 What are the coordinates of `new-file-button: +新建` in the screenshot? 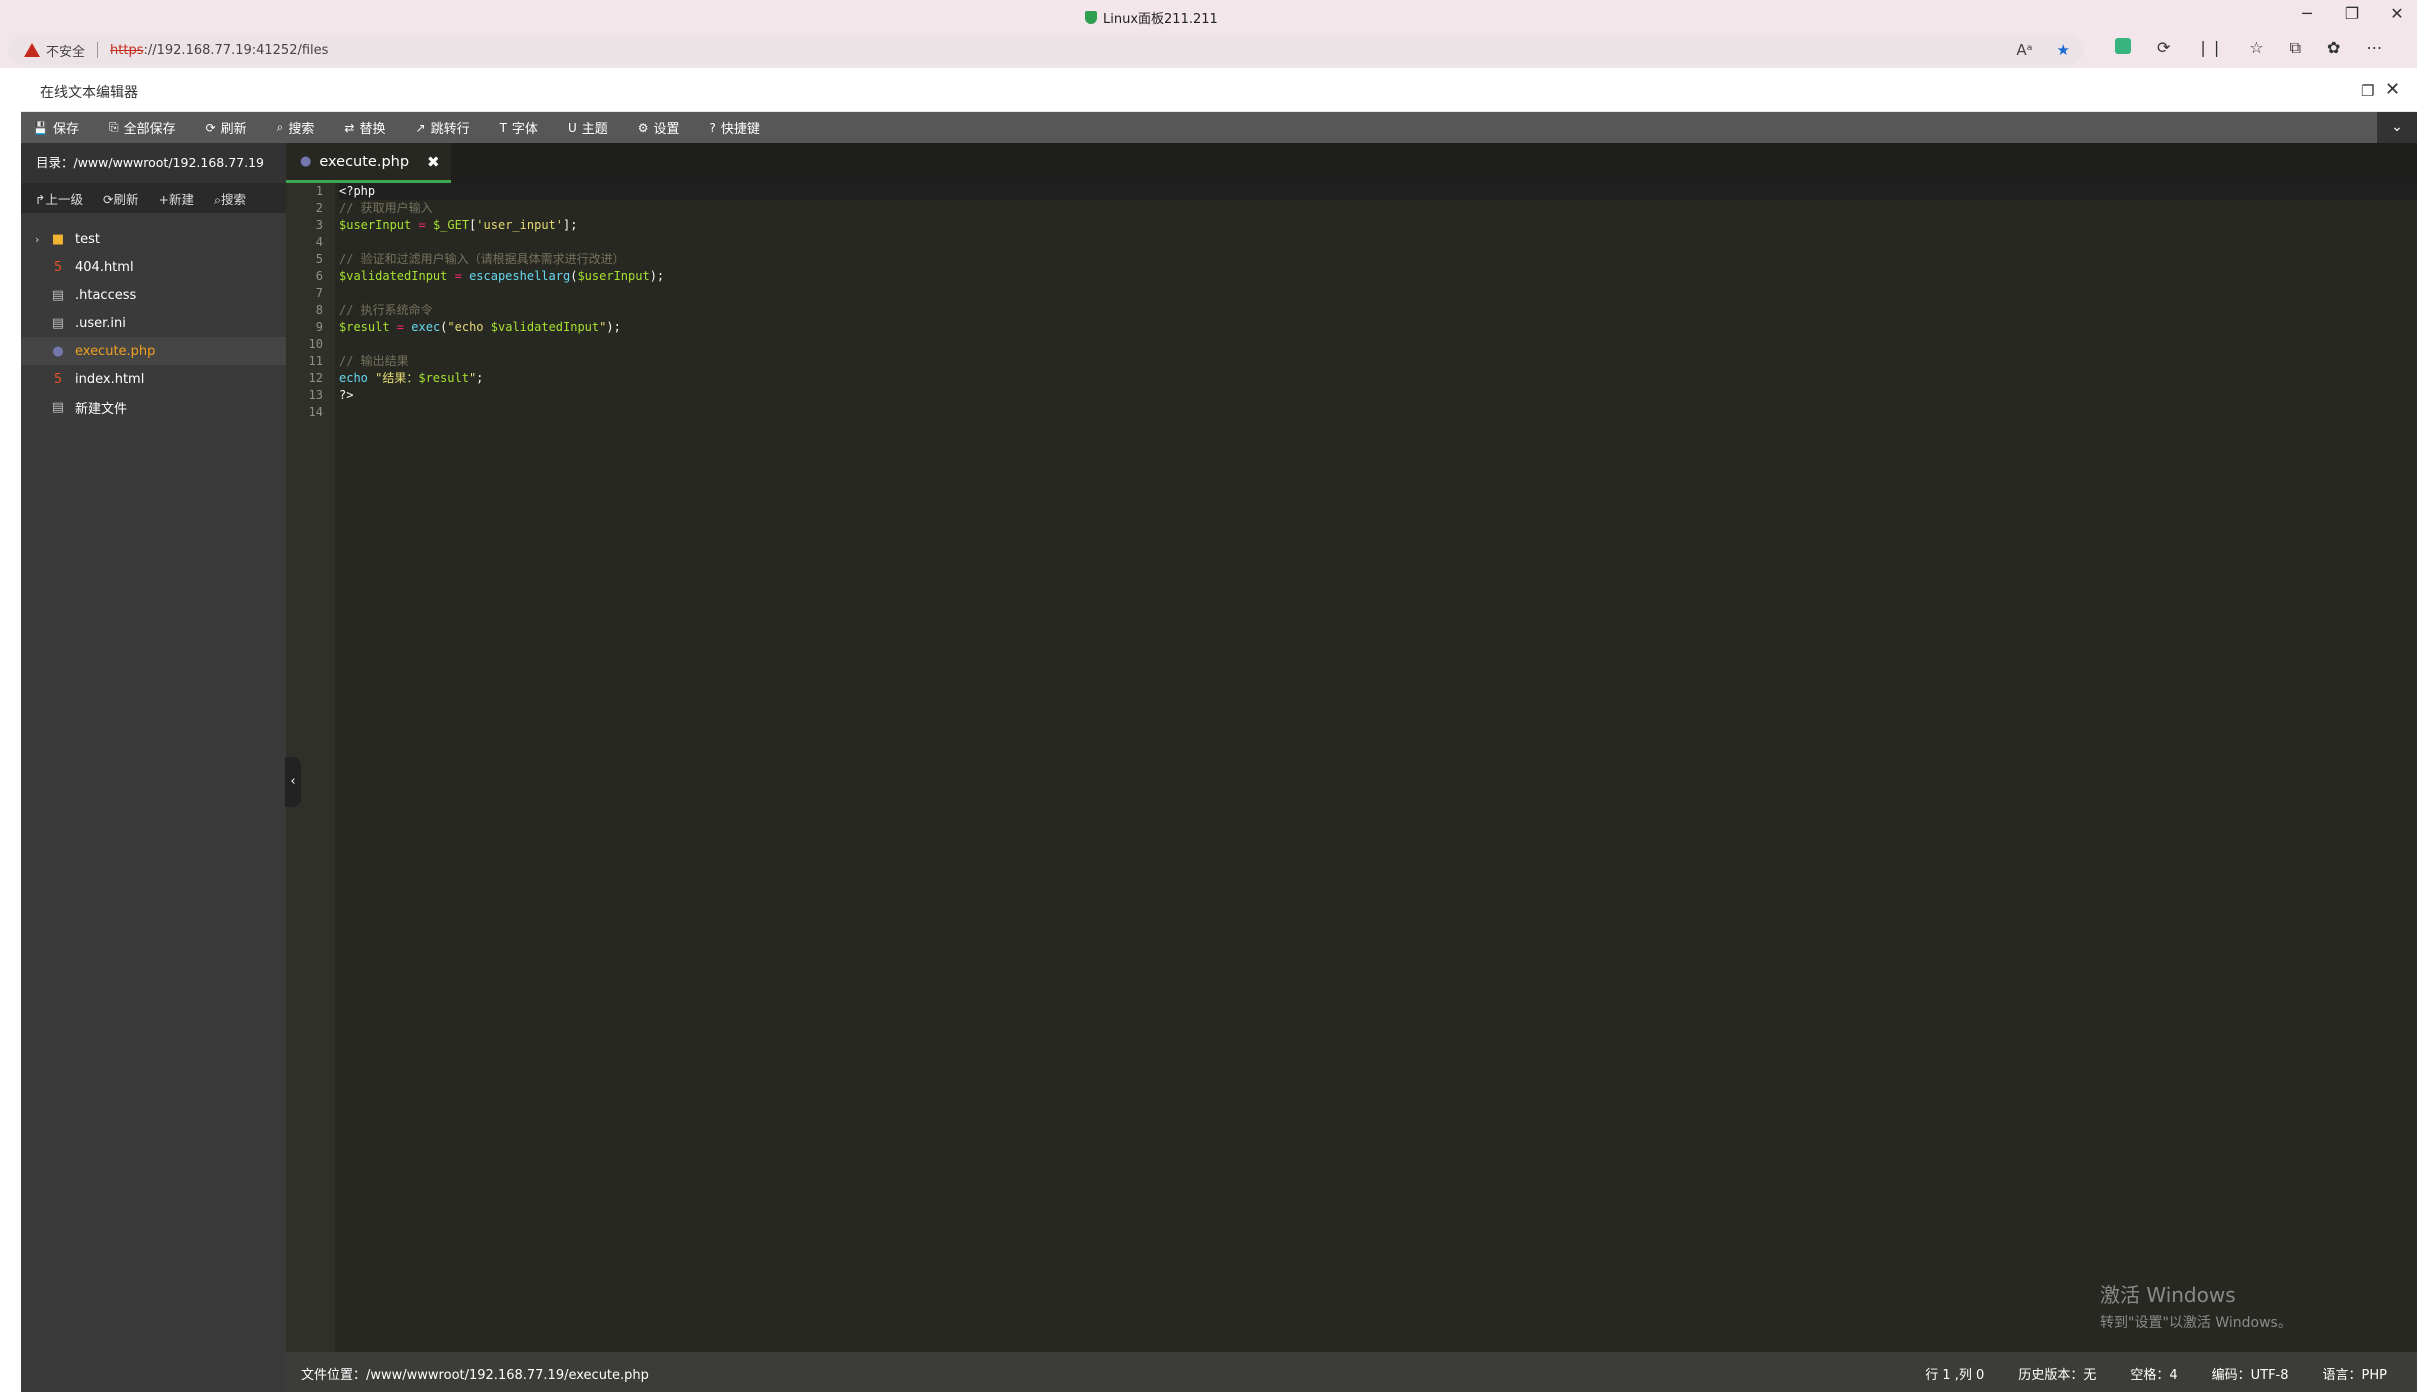 It's located at (177, 198).